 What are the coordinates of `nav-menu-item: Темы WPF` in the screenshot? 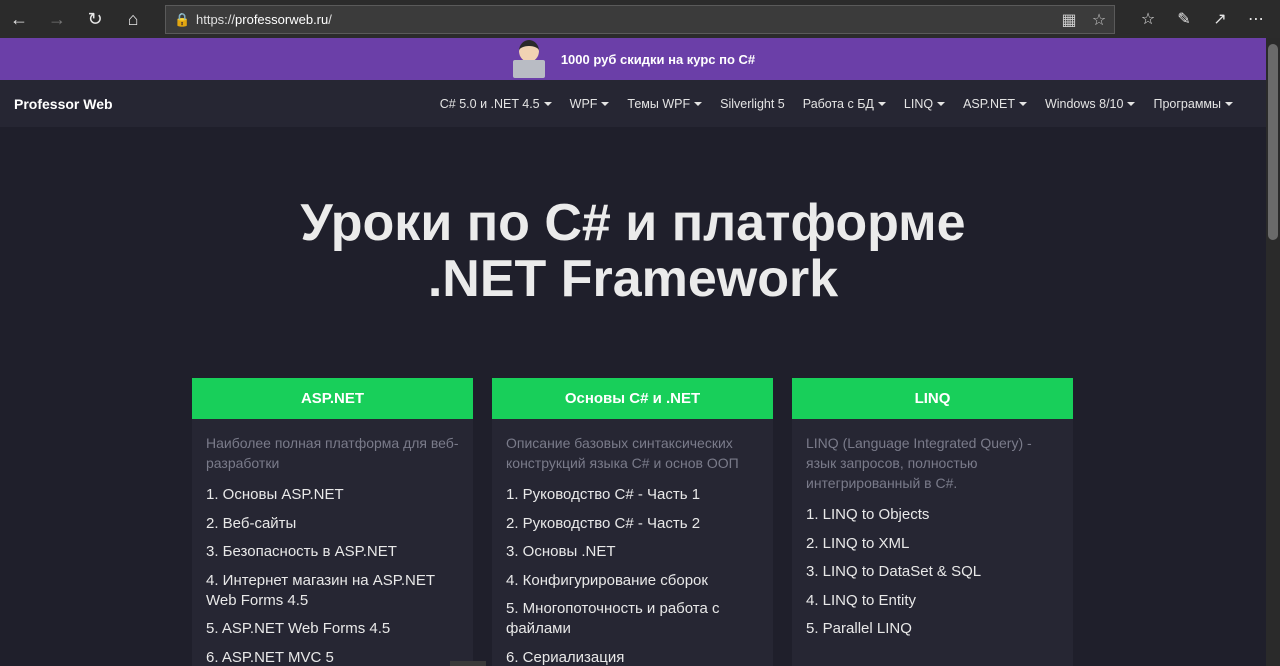 It's located at (664, 104).